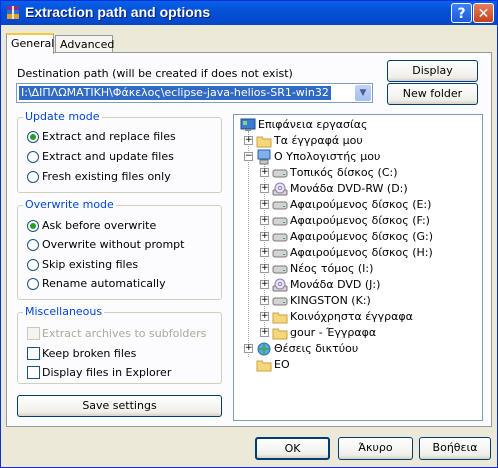 The width and height of the screenshot is (498, 468). What do you see at coordinates (292, 448) in the screenshot?
I see `ok-button: OK` at bounding box center [292, 448].